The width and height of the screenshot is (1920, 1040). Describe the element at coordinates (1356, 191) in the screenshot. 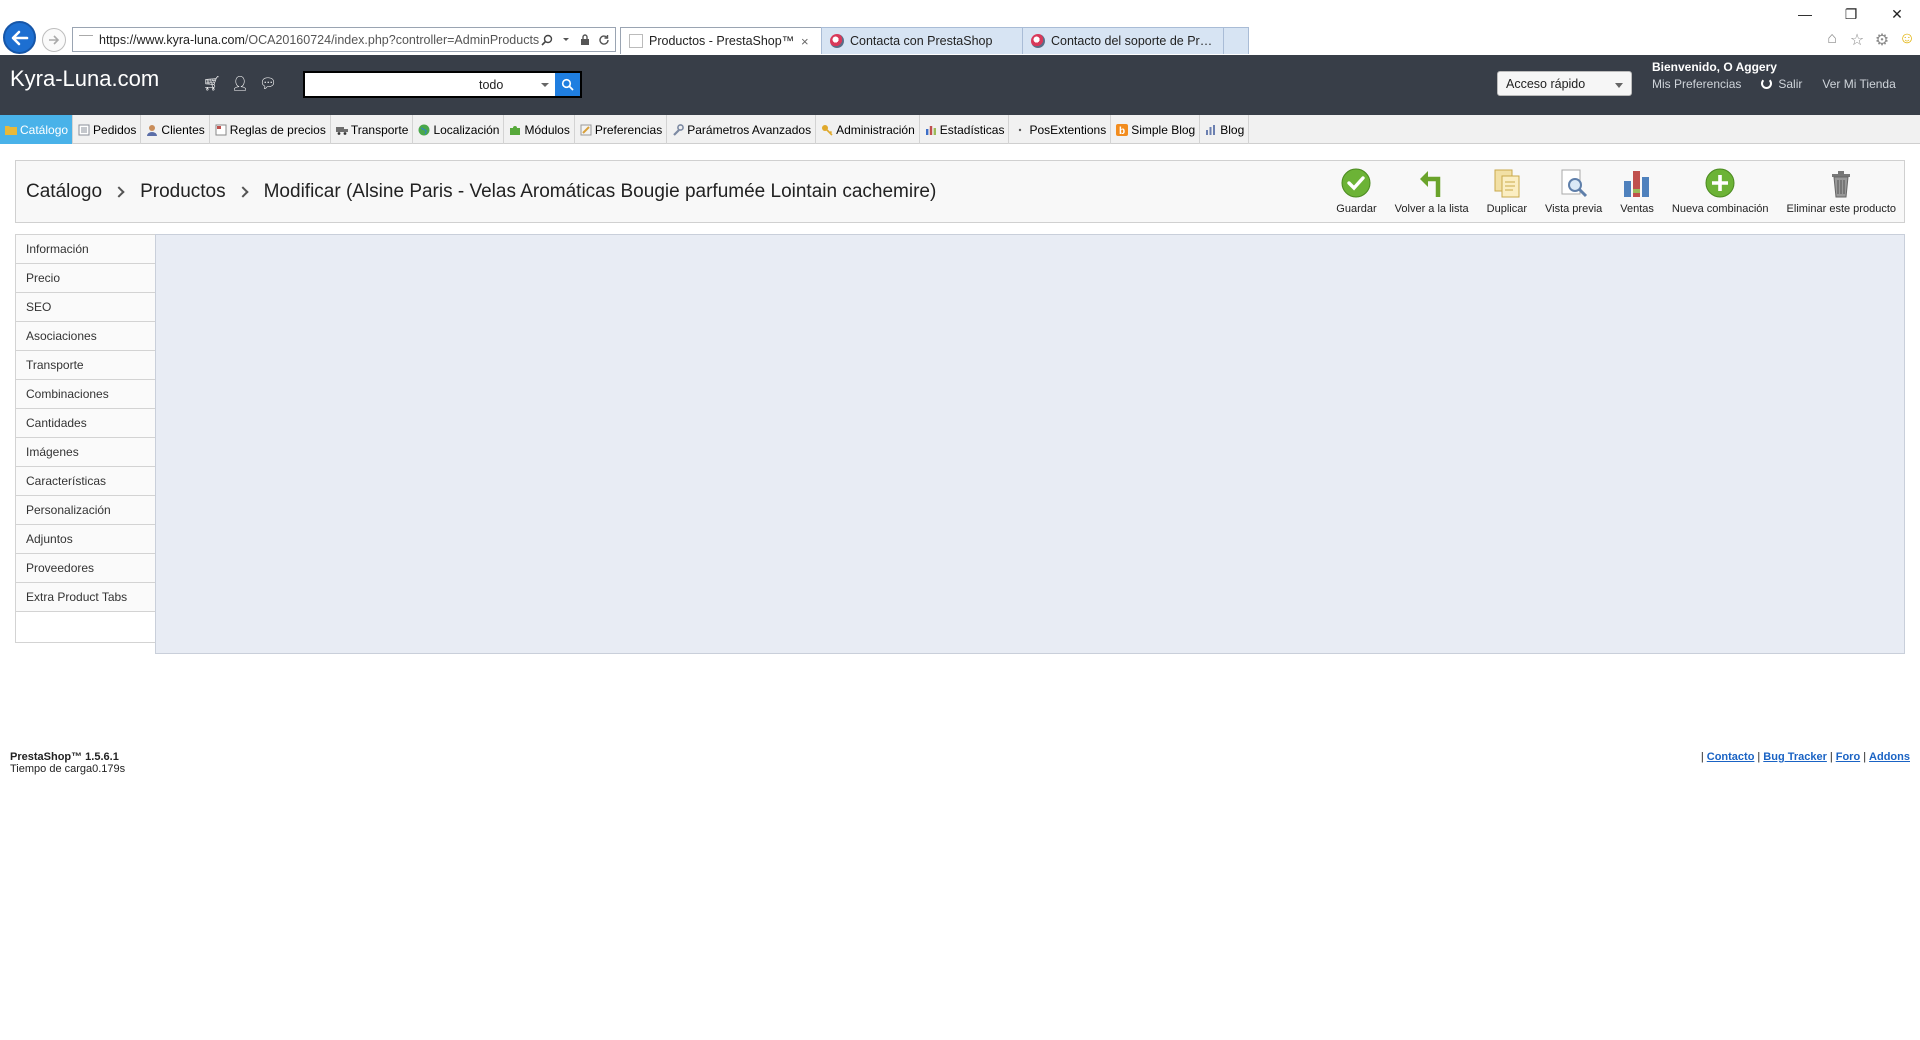

I see `guardar-button: Guardar` at that location.